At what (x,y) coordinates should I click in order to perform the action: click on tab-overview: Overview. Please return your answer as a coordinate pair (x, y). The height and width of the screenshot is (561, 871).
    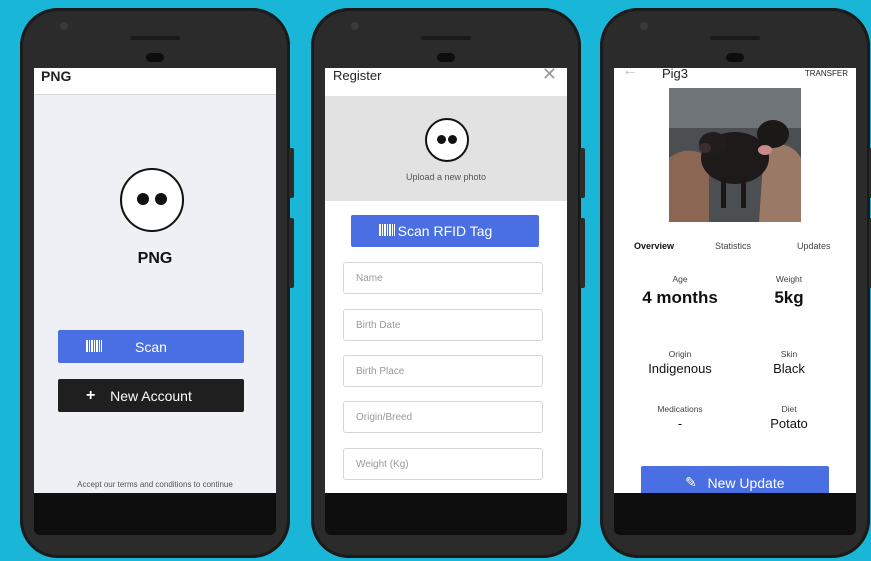
    Looking at the image, I should click on (654, 246).